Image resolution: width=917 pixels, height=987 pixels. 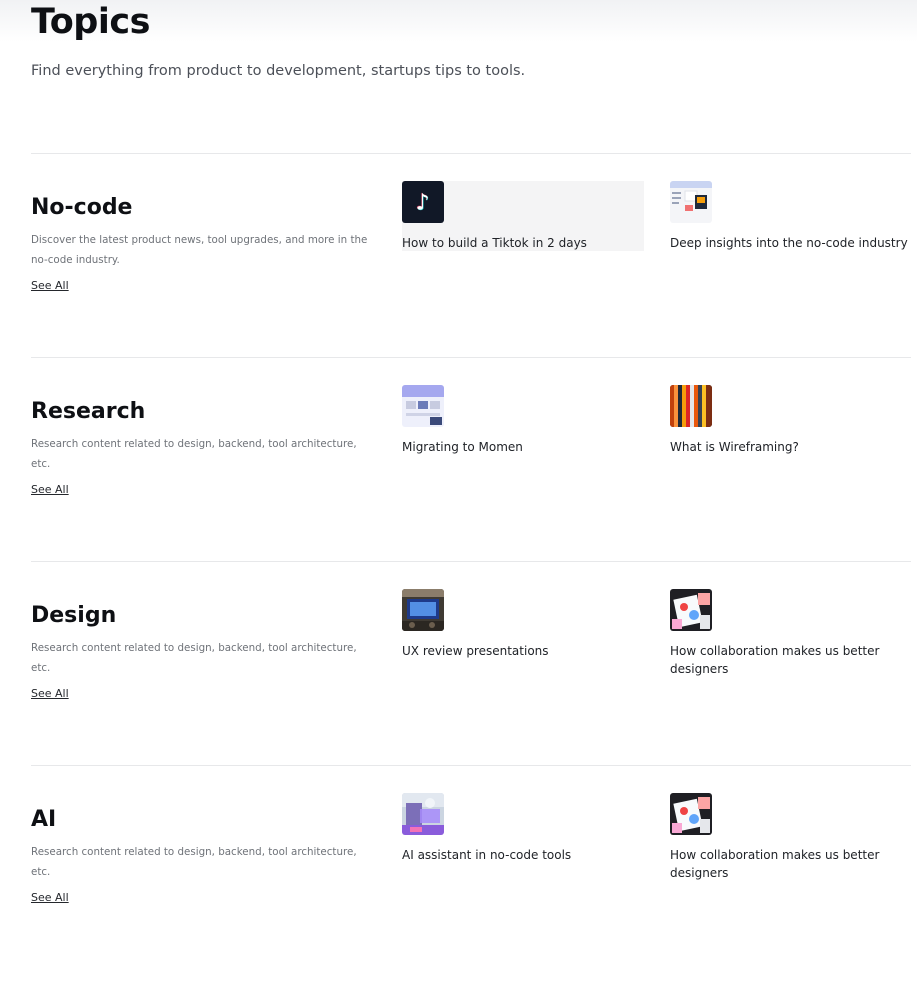 I want to click on article-card: What is Wireframing?, so click(x=791, y=420).